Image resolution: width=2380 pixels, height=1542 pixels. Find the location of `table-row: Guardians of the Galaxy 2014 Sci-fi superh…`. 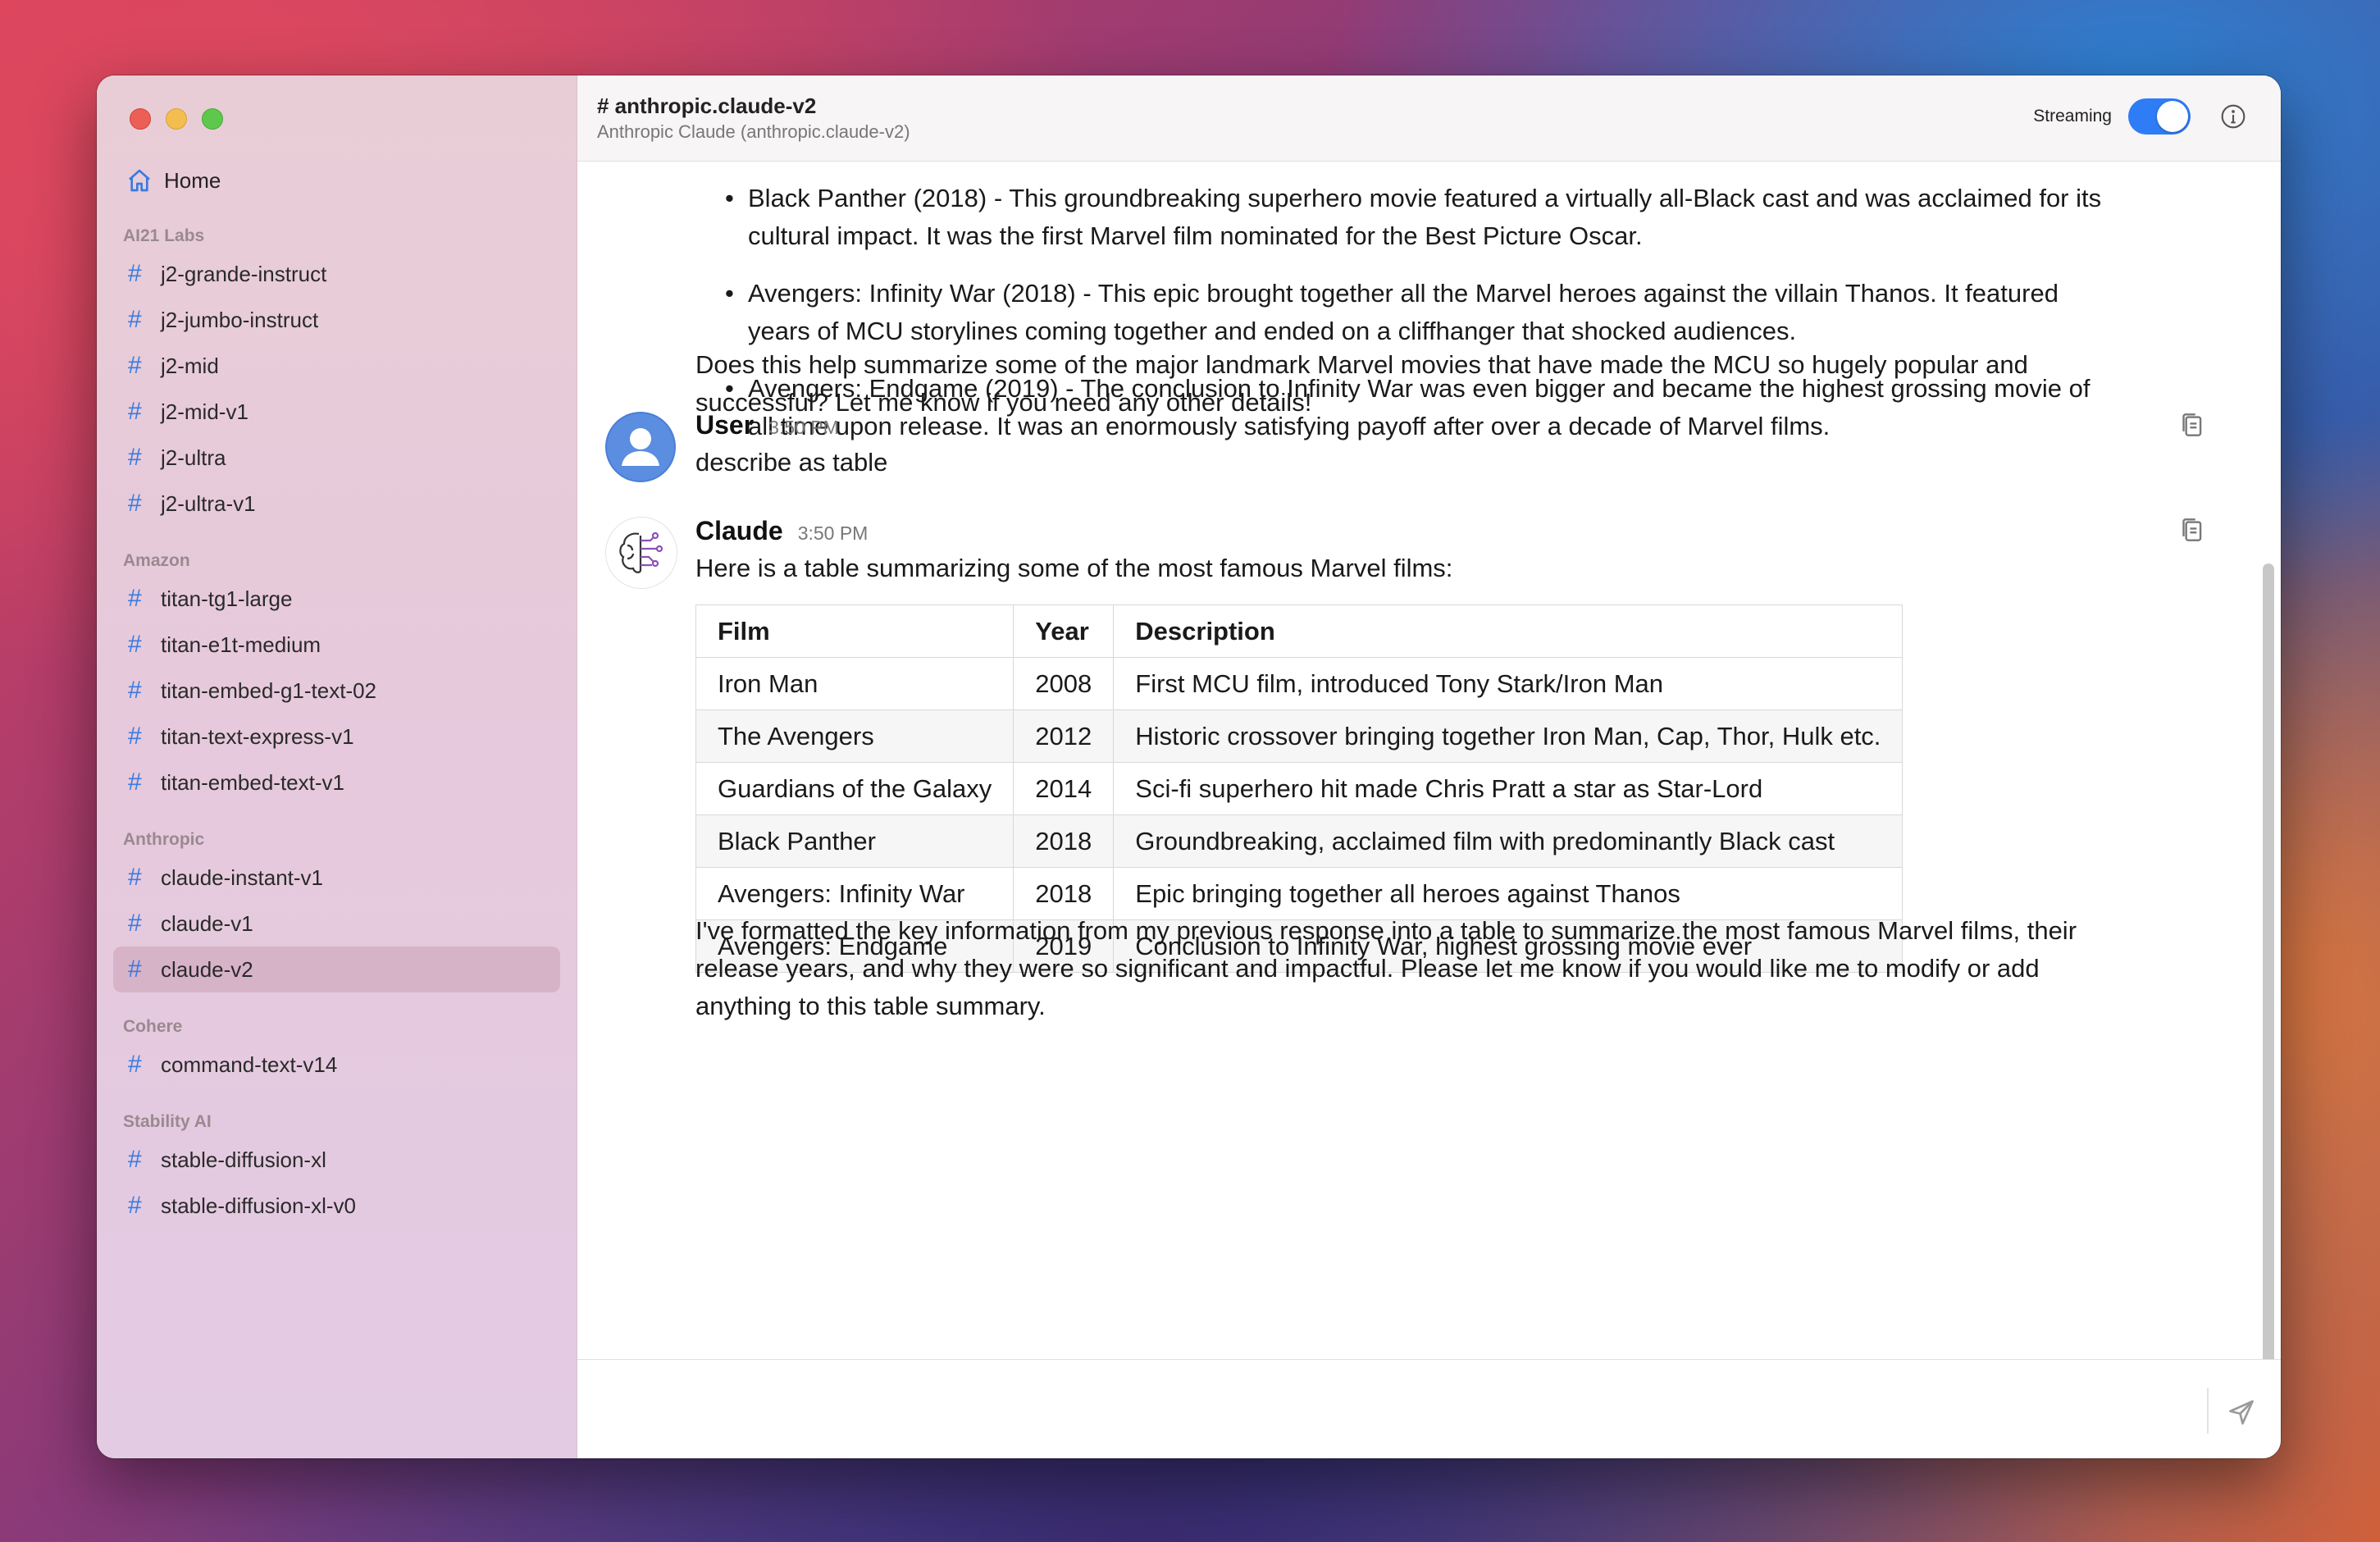

table-row: Guardians of the Galaxy 2014 Sci-fi superh… is located at coordinates (1300, 789).